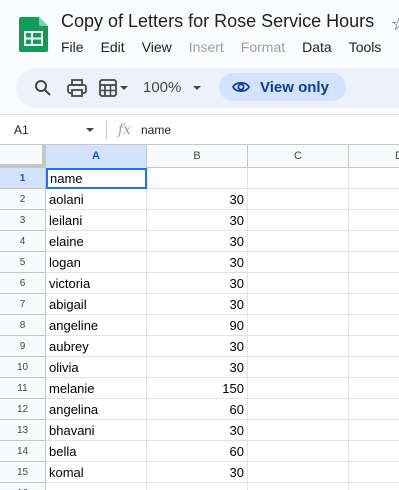 This screenshot has width=399, height=490. I want to click on row-header: 3, so click(23, 220).